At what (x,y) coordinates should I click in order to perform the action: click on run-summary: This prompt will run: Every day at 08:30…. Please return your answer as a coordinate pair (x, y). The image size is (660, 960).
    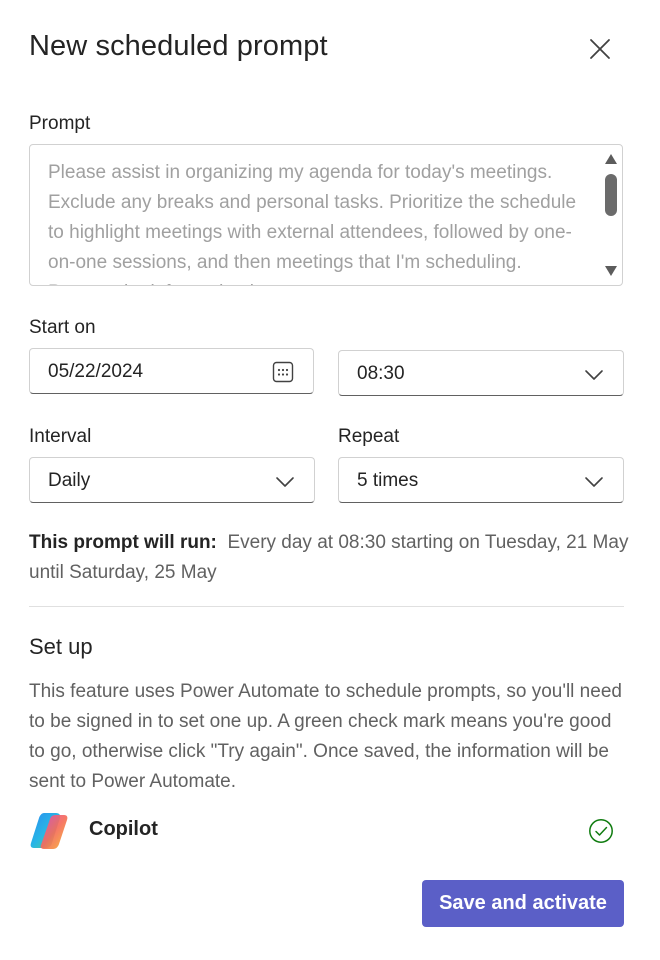
    Looking at the image, I should click on (329, 558).